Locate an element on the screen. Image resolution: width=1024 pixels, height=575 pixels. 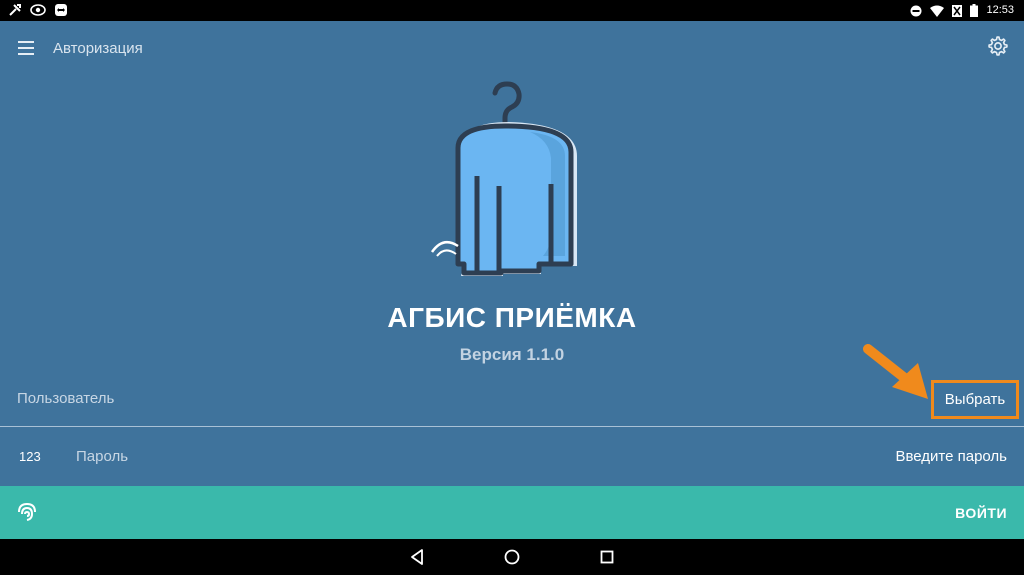
wifi-icon is located at coordinates (937, 11).